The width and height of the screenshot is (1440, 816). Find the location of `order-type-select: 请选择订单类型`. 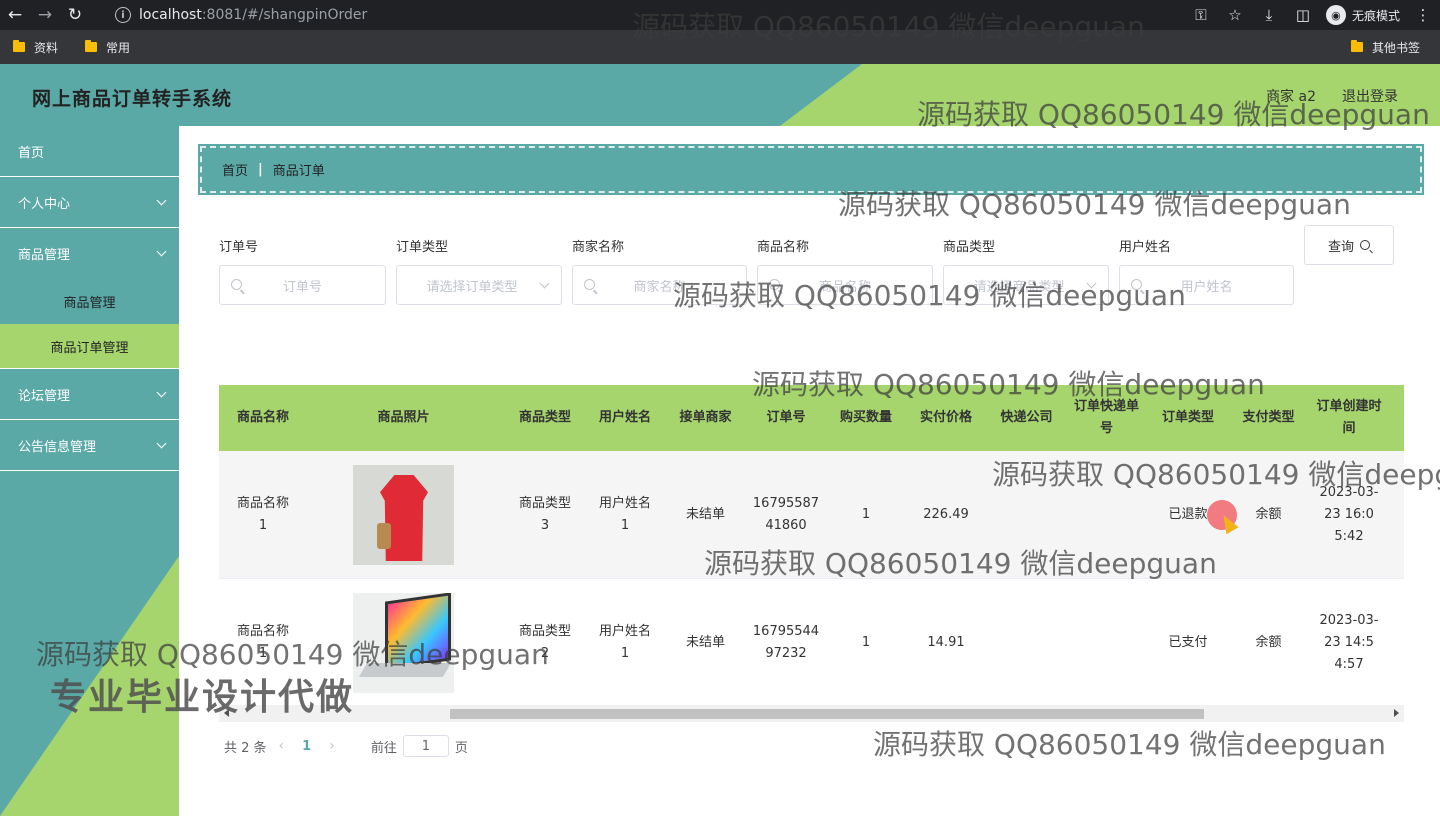

order-type-select: 请选择订单类型 is located at coordinates (479, 285).